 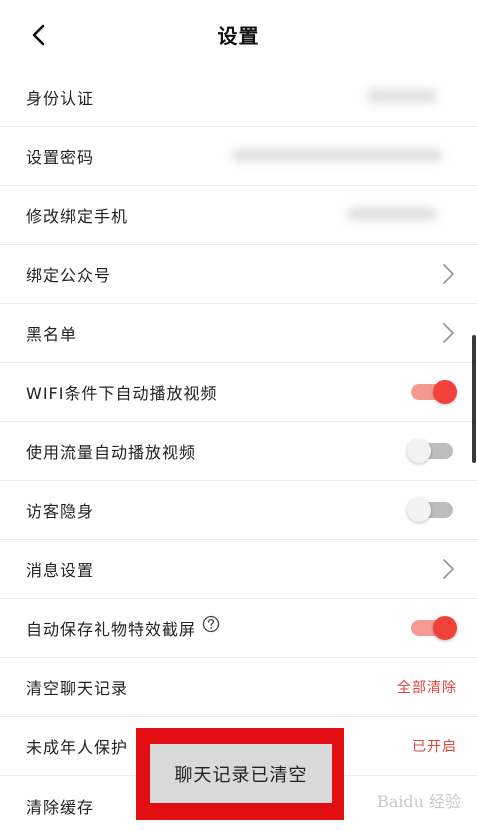 What do you see at coordinates (77, 216) in the screenshot?
I see `settings-item-label: 修改绑定手机` at bounding box center [77, 216].